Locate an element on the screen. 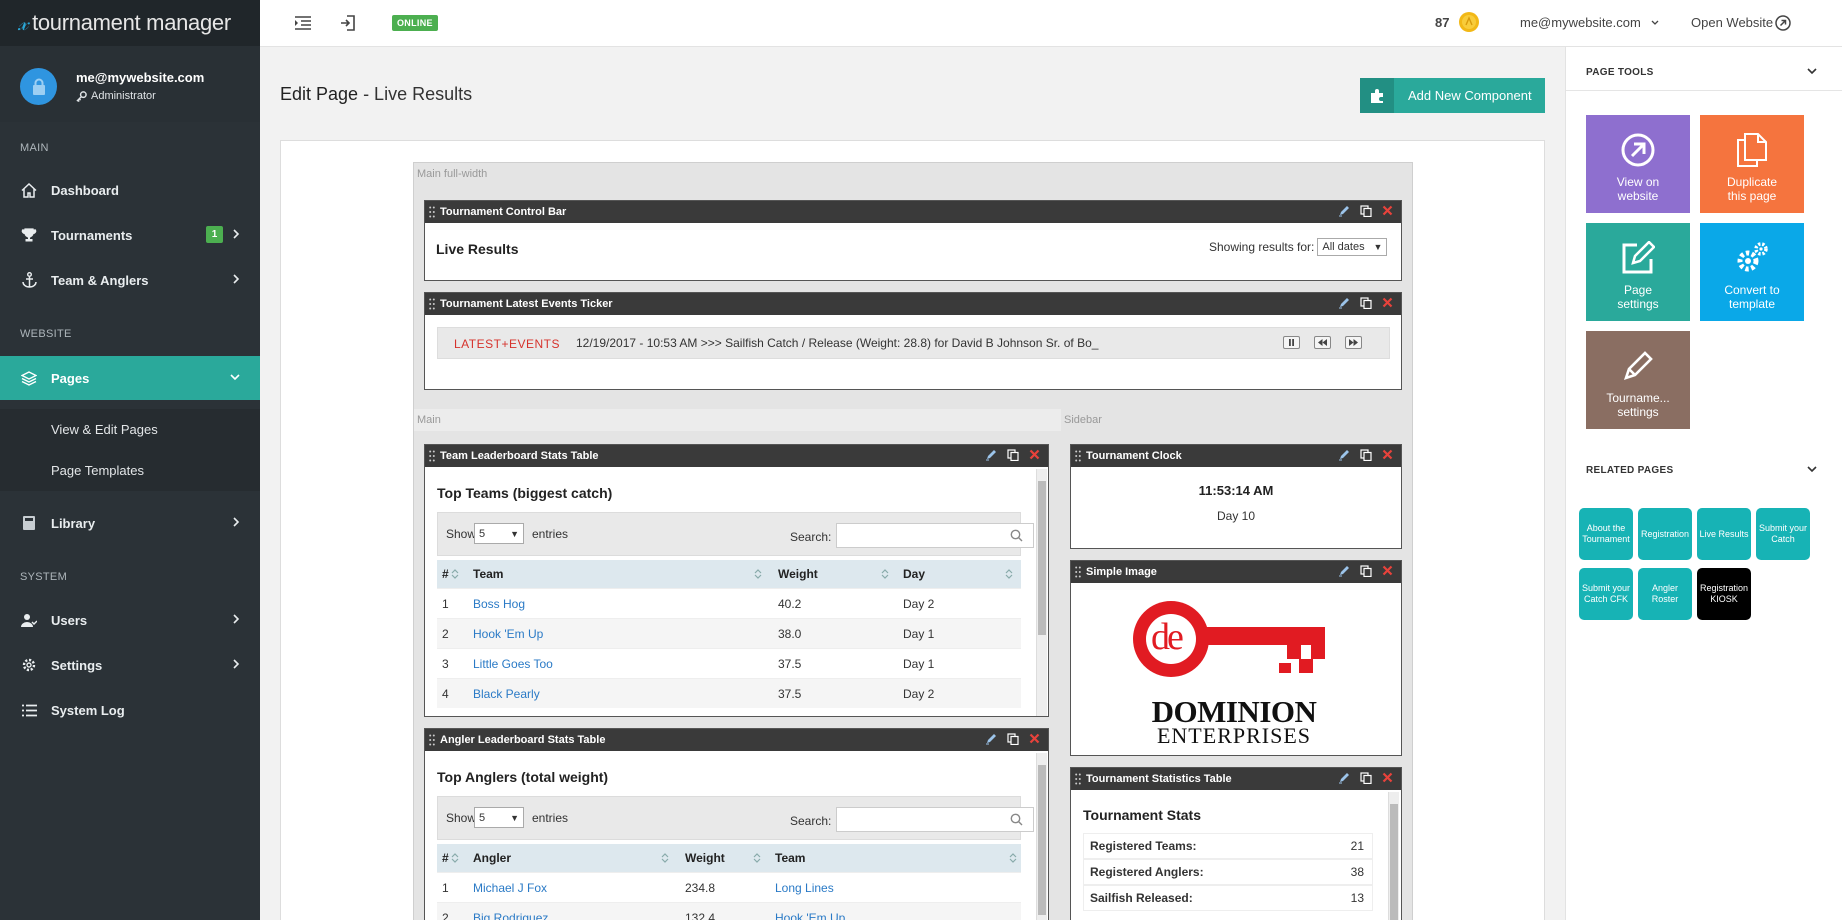 This screenshot has height=920, width=1842. related-pages-heading: RELATED PAGES is located at coordinates (1629, 470).